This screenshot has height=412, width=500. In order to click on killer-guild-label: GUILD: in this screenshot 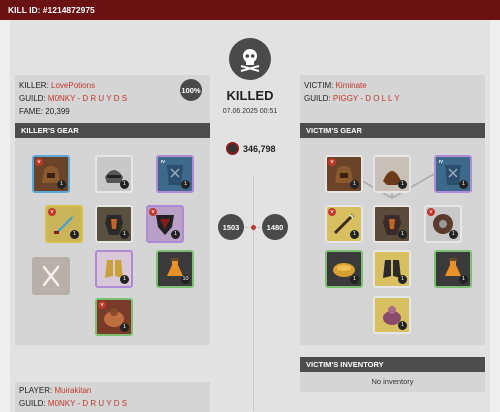, I will do `click(32, 98)`.